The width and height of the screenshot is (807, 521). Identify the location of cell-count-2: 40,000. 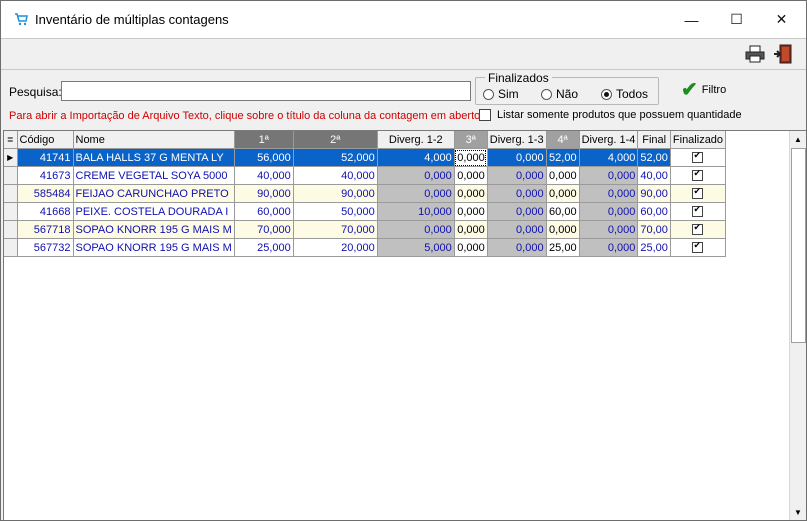
(335, 175).